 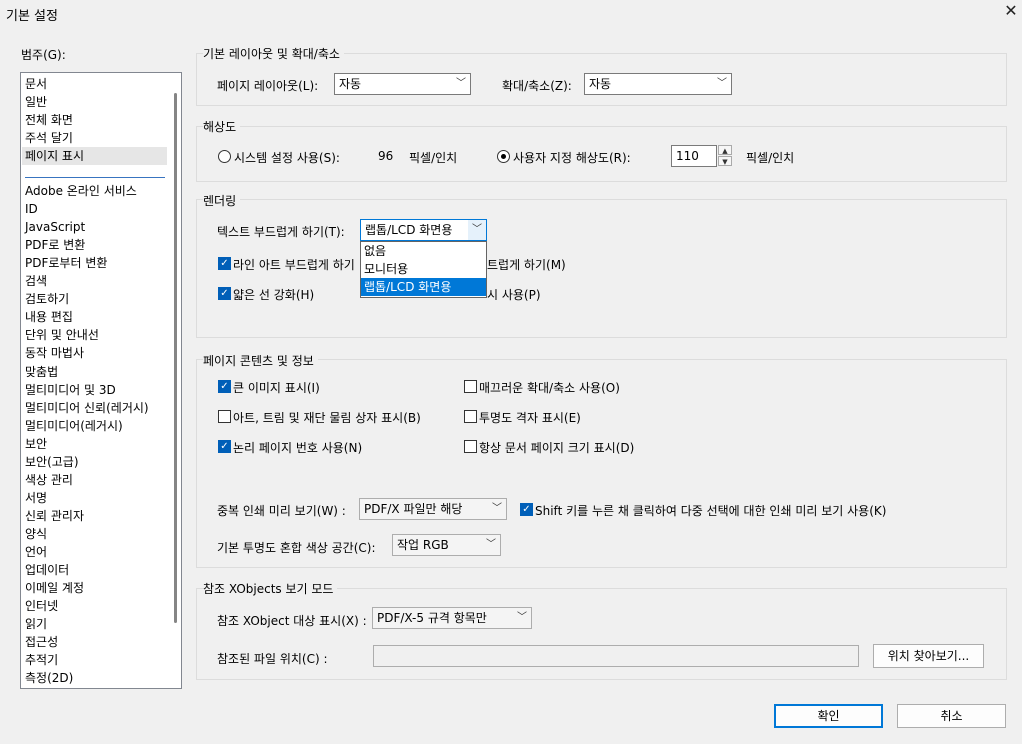 What do you see at coordinates (54, 588) in the screenshot?
I see `category-item: 이메일 계정` at bounding box center [54, 588].